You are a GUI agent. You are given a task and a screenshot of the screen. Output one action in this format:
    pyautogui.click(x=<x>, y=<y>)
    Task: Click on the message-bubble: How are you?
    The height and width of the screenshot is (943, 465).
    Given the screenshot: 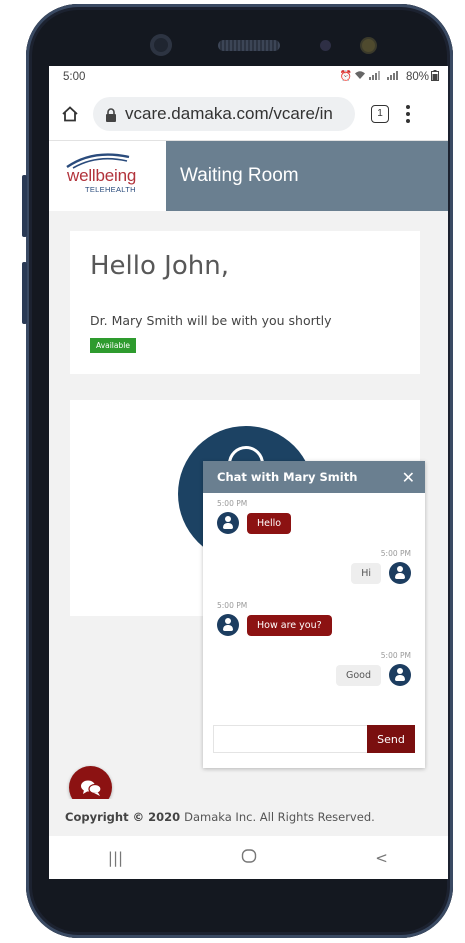 What is the action you would take?
    pyautogui.click(x=289, y=625)
    